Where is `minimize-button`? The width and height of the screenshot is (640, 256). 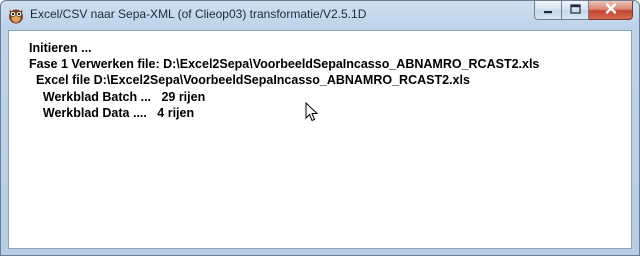 minimize-button is located at coordinates (548, 10).